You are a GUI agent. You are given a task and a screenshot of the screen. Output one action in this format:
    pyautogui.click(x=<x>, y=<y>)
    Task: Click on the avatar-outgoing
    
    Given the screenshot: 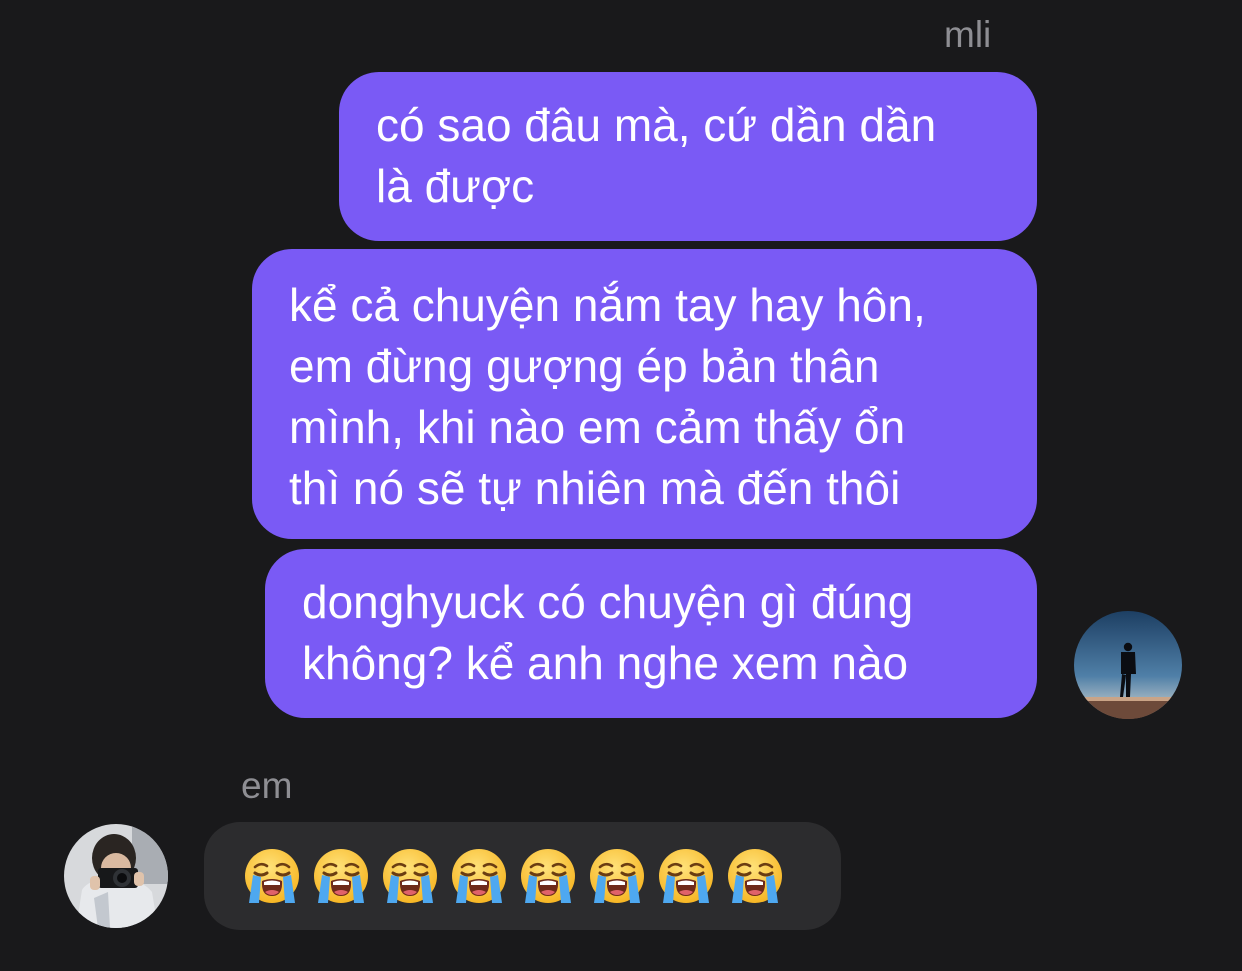 What is the action you would take?
    pyautogui.click(x=1128, y=665)
    